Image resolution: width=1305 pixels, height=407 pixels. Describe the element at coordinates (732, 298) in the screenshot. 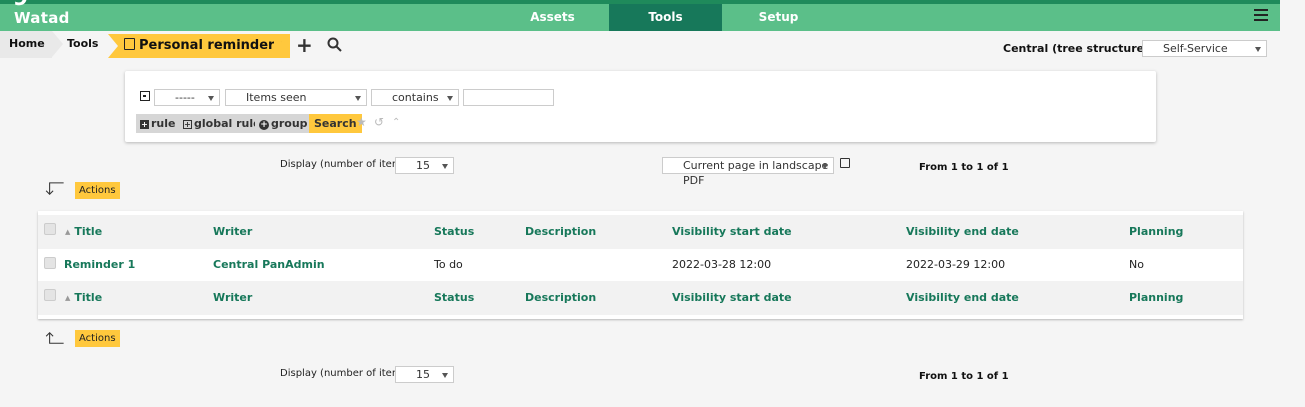

I see `footer-column-visibility-start: Visibility start date` at that location.